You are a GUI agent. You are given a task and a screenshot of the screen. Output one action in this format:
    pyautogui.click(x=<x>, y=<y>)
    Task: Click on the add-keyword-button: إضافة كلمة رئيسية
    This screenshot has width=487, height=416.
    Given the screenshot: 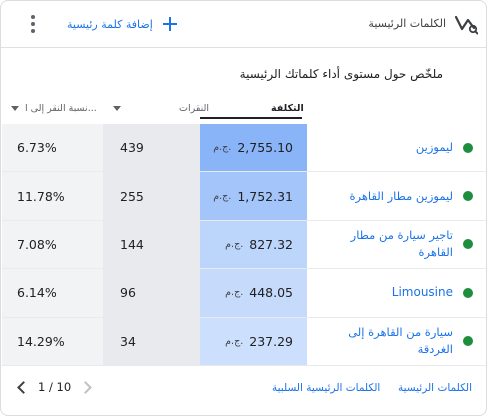 What is the action you would take?
    pyautogui.click(x=122, y=24)
    